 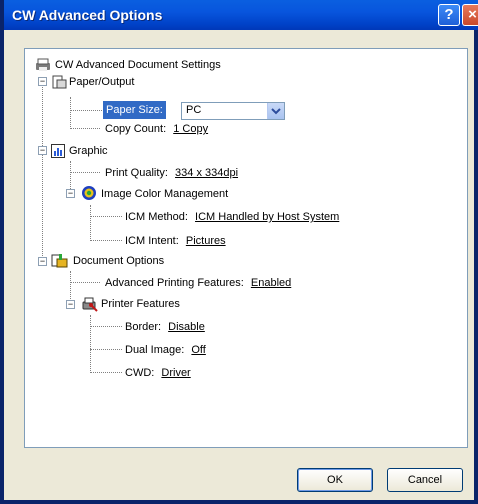 What do you see at coordinates (87, 15) in the screenshot?
I see `window-title: CW Advanced Options` at bounding box center [87, 15].